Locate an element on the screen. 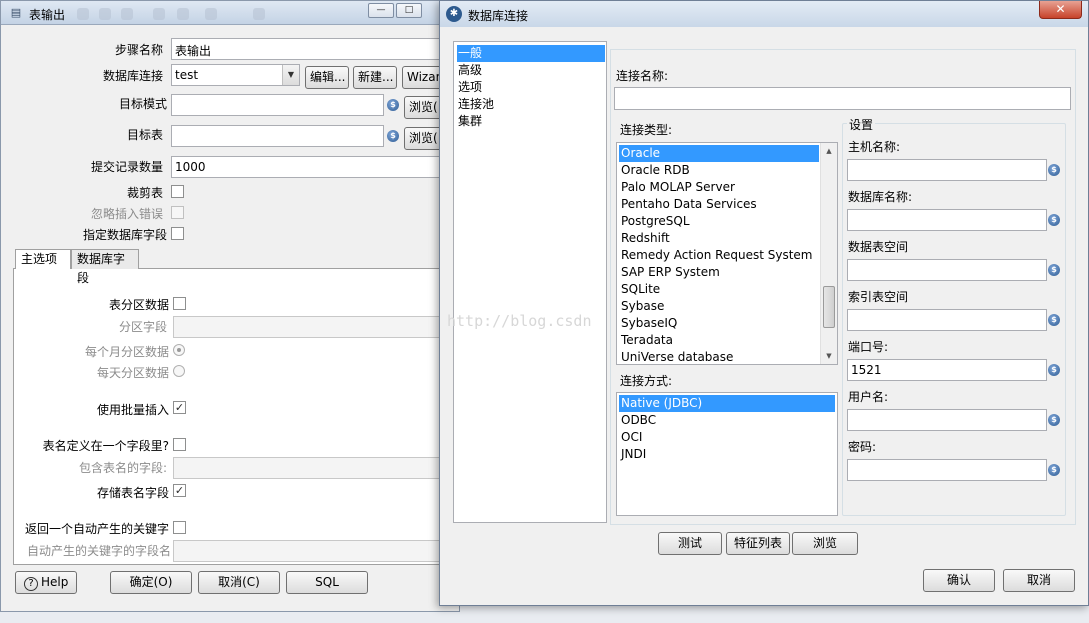 The image size is (1089, 623). table-in-field-checkbox is located at coordinates (179, 444).